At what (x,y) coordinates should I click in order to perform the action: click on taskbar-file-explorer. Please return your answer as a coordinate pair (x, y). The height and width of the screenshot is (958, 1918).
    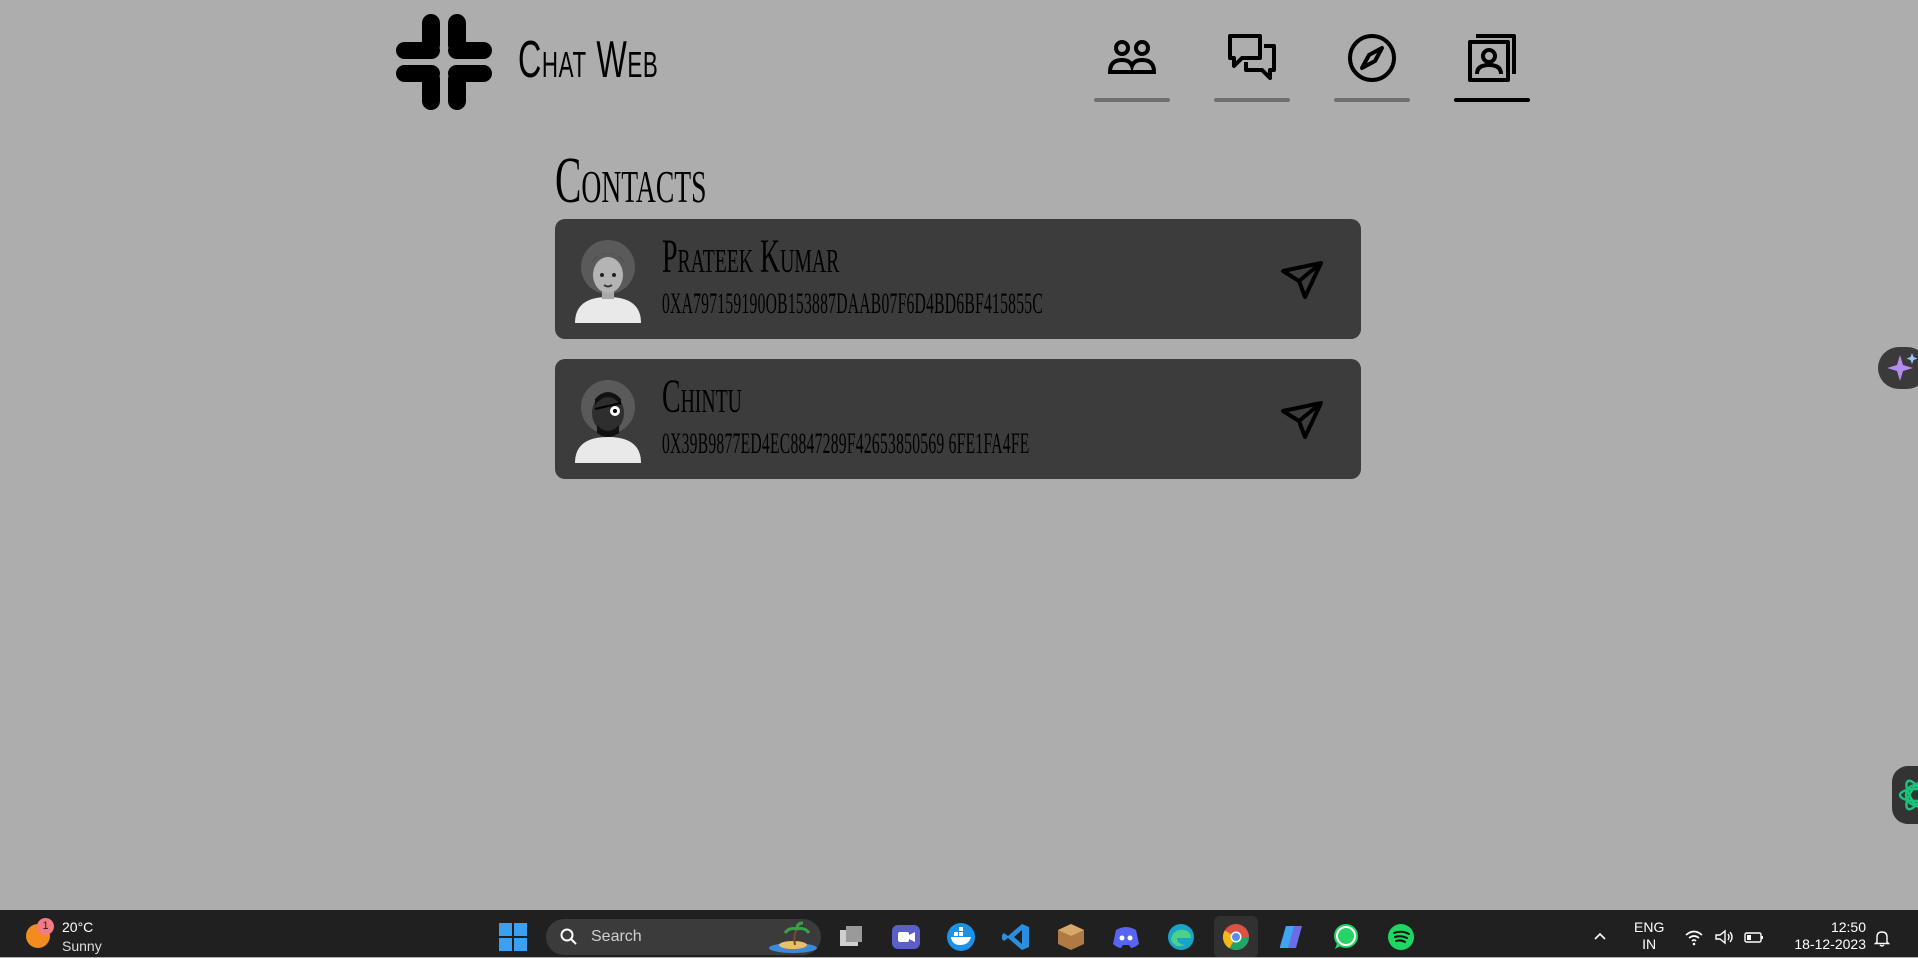
    Looking at the image, I should click on (851, 937).